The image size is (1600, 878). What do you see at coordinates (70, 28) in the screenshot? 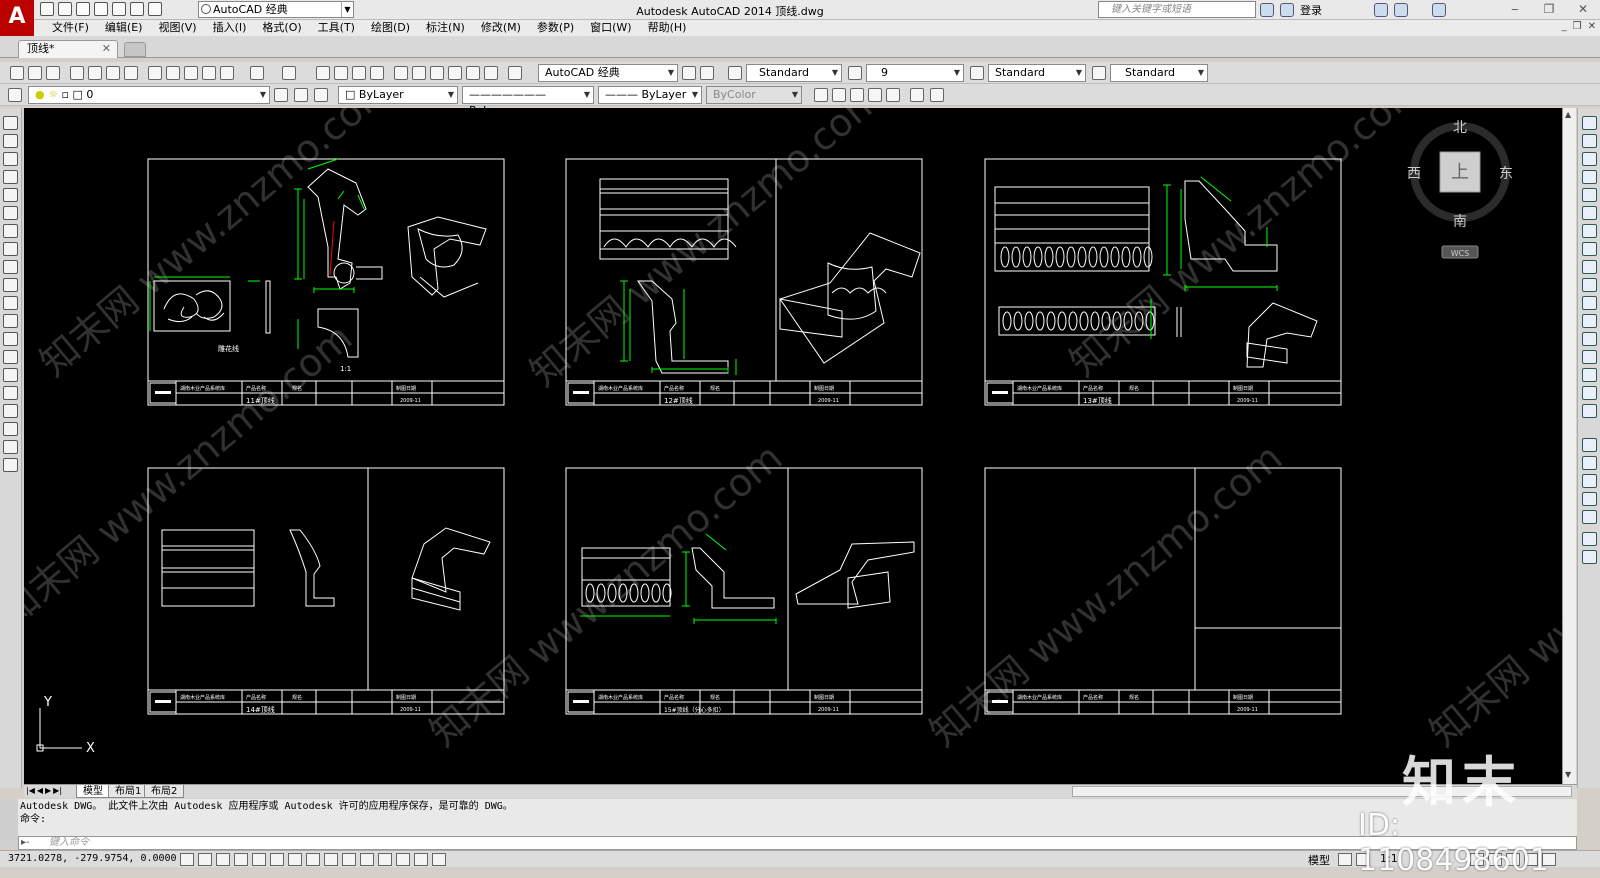
I see `menu-file: 文件(F)` at bounding box center [70, 28].